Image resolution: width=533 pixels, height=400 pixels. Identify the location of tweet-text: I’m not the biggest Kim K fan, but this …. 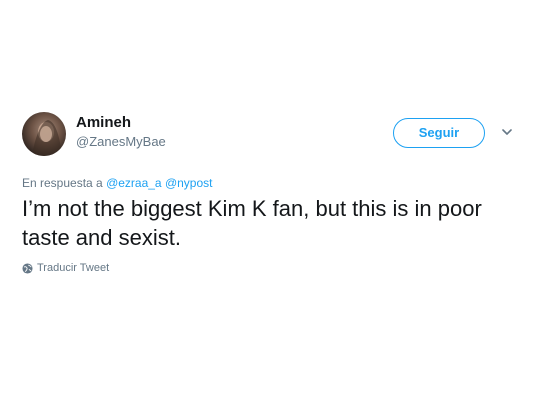
(252, 223).